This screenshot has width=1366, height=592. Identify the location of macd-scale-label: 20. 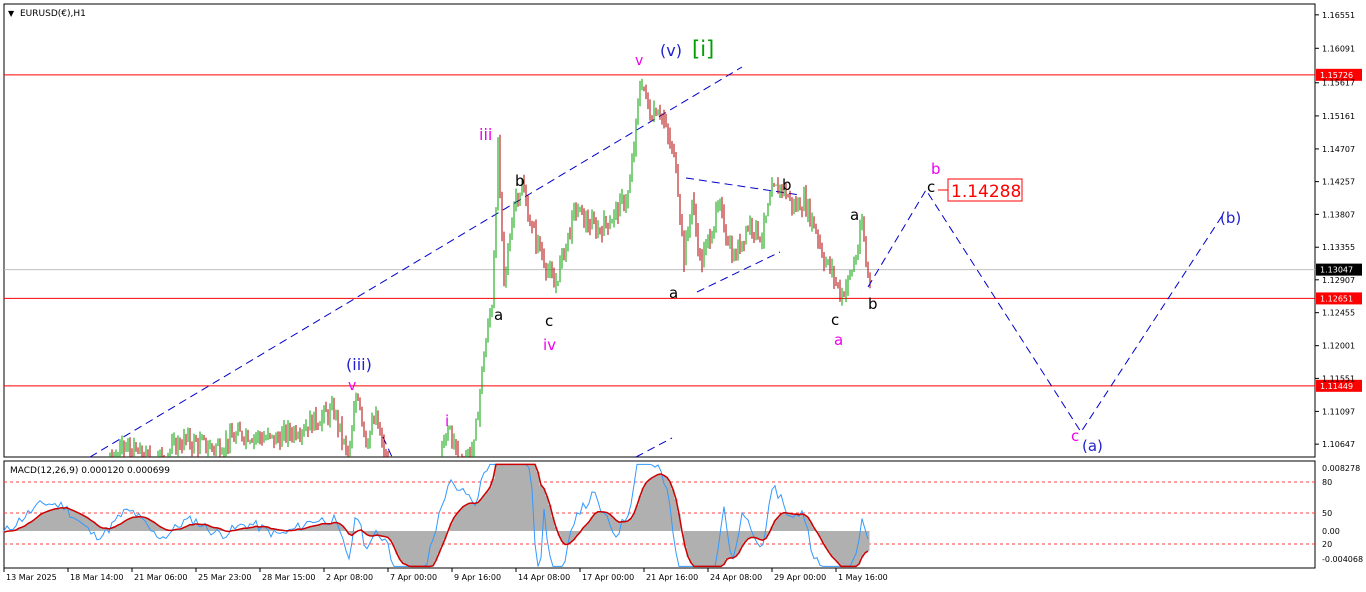
(1327, 544).